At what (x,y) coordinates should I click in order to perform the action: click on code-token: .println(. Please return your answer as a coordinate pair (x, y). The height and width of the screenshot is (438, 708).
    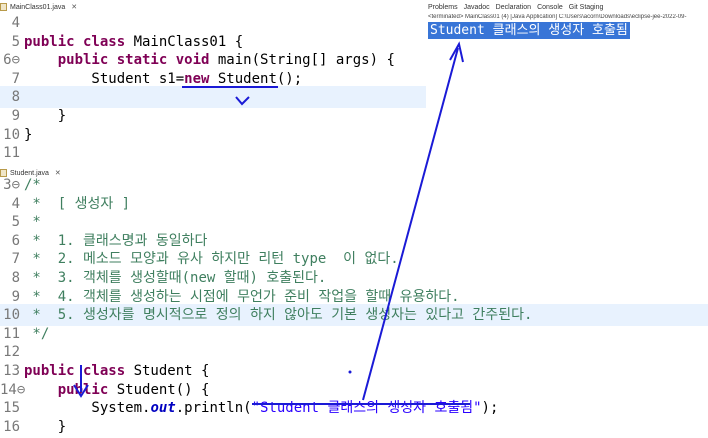
    Looking at the image, I should click on (213, 408).